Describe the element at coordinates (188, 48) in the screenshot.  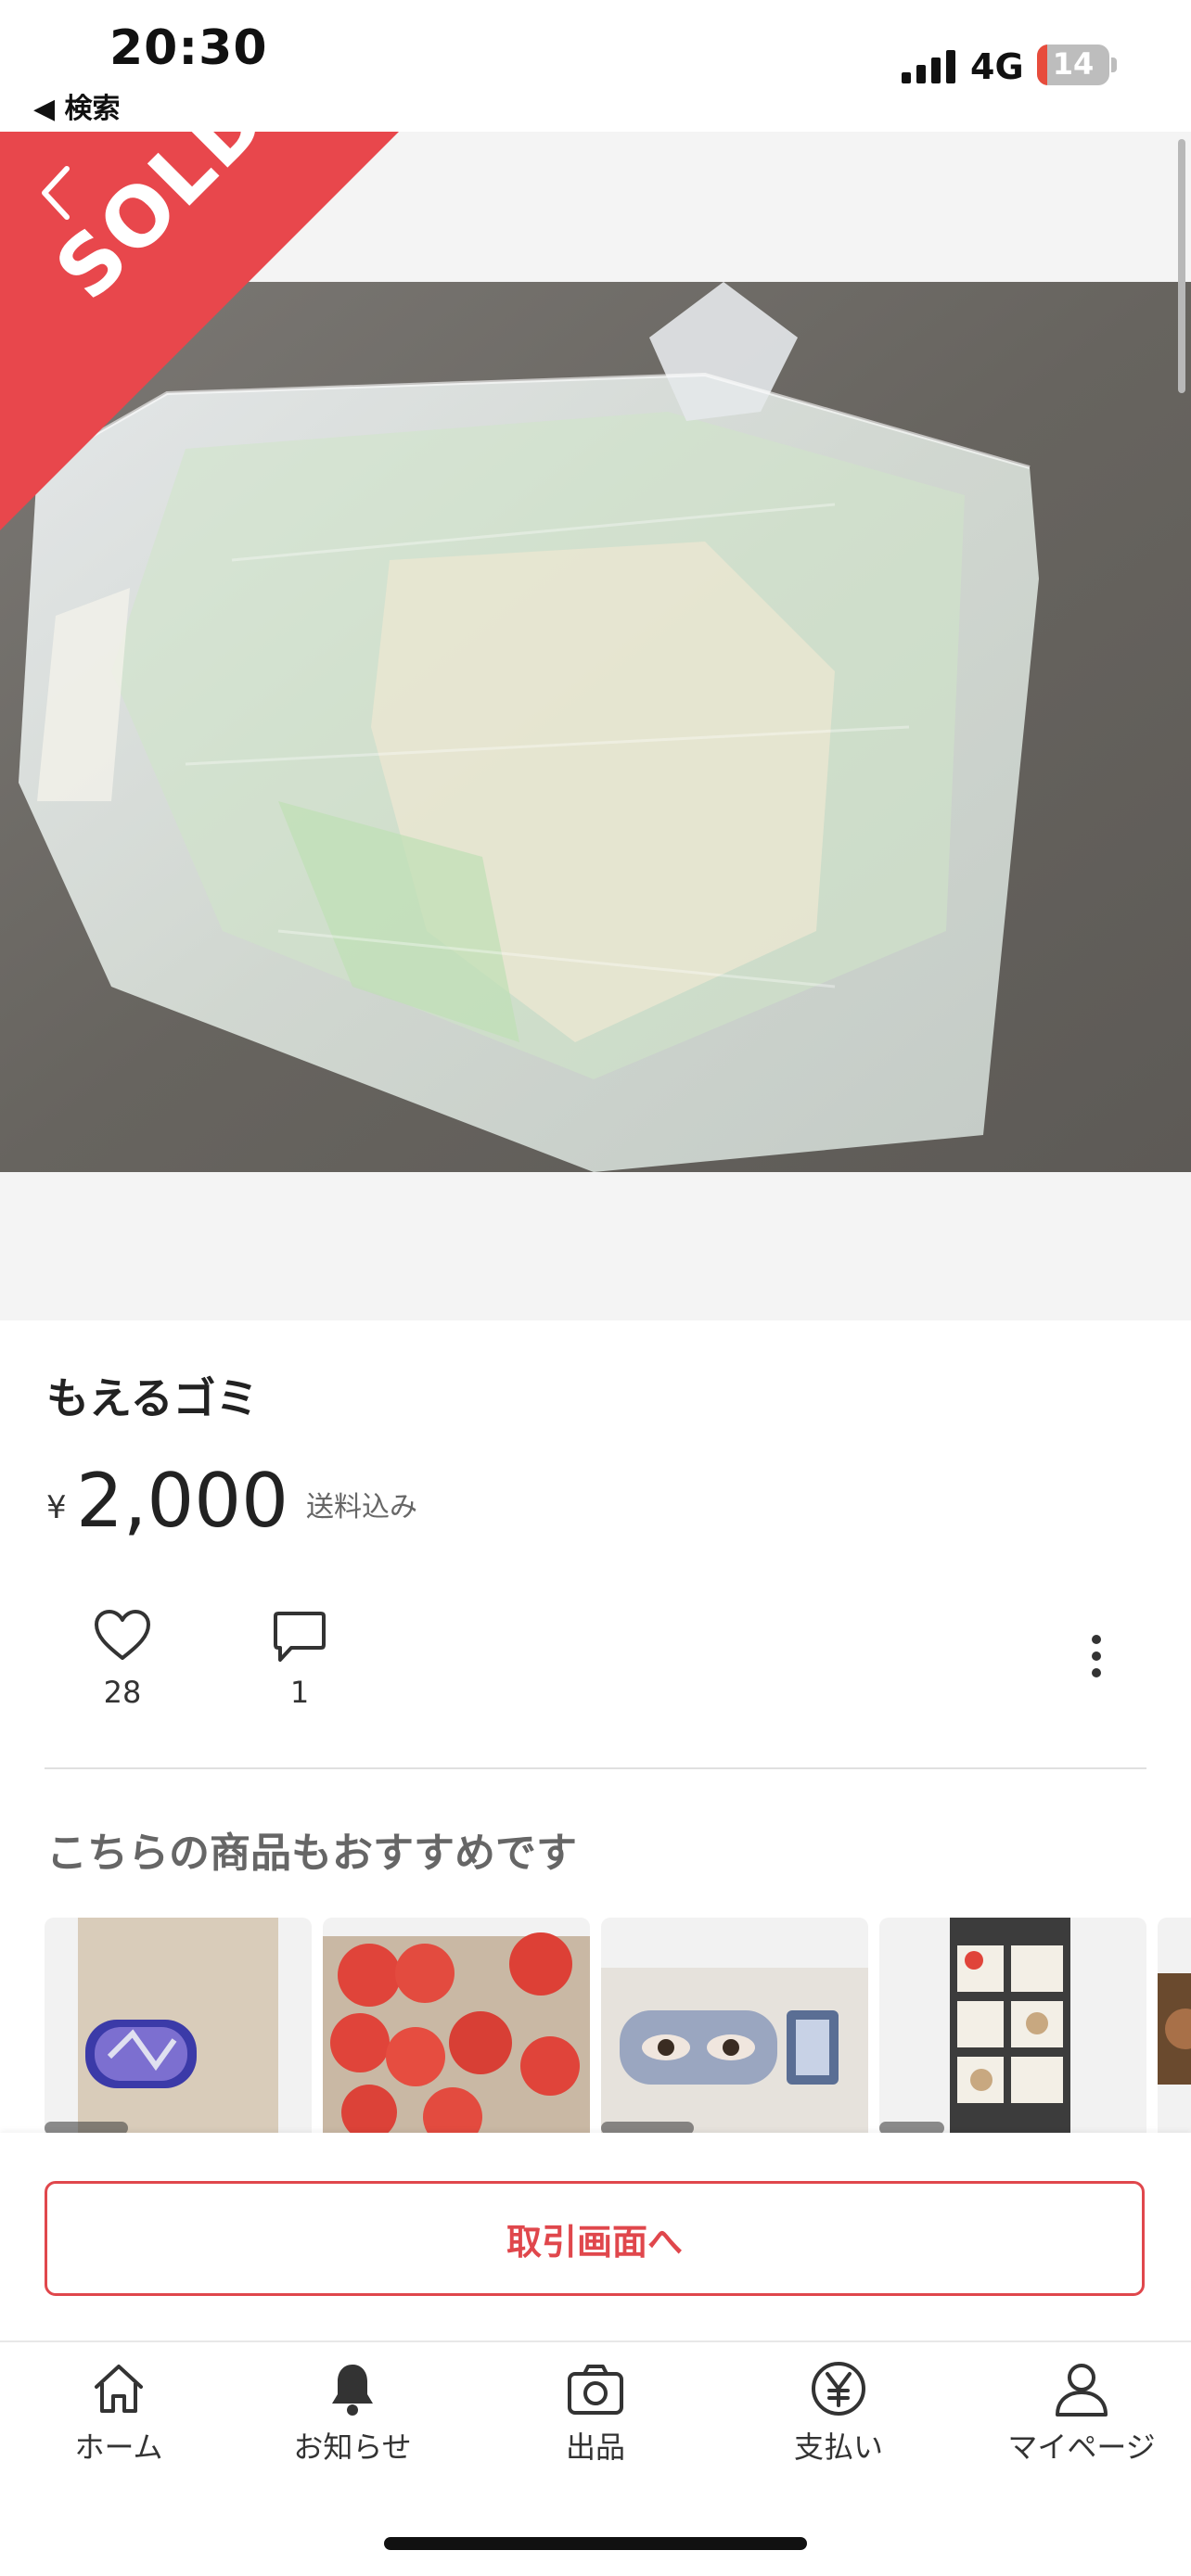
I see `status-time: 20:30` at that location.